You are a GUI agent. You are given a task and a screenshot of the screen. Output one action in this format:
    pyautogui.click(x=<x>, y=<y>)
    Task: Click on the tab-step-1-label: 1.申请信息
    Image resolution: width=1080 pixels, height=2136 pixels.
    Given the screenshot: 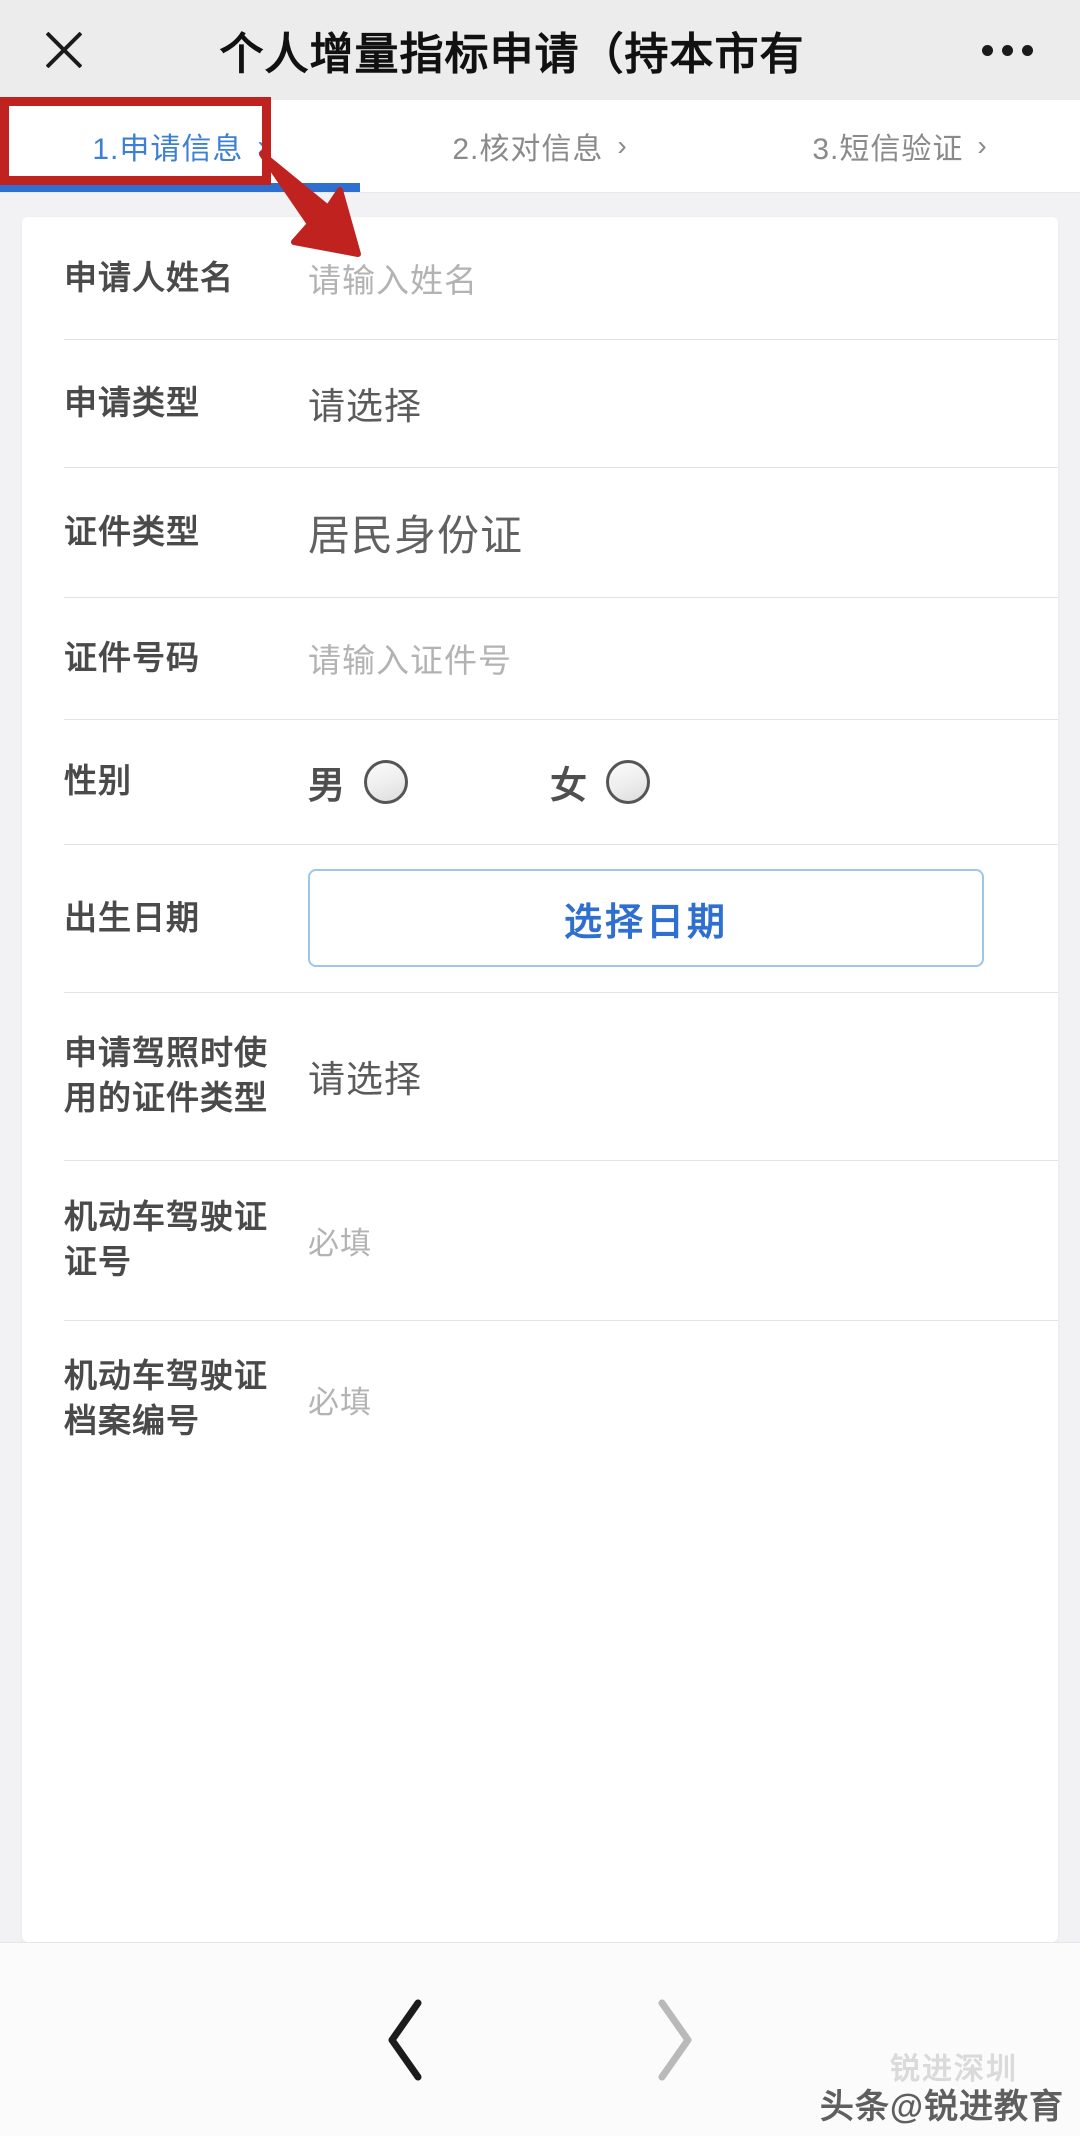 What is the action you would take?
    pyautogui.click(x=168, y=149)
    